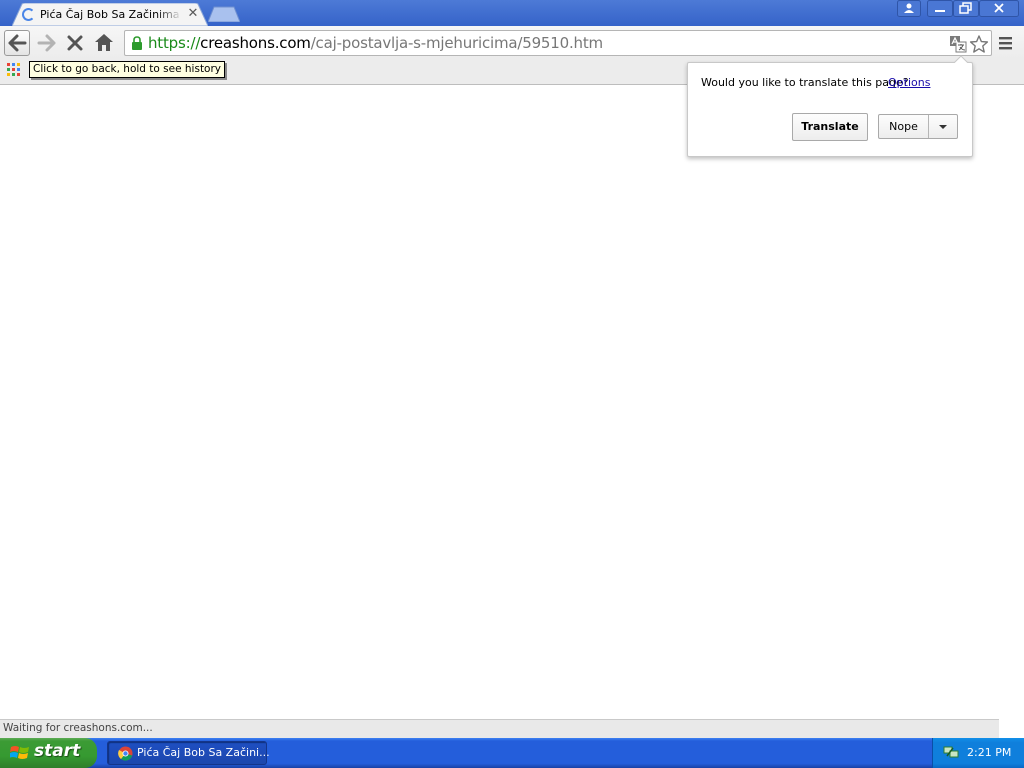  What do you see at coordinates (255, 43) in the screenshot?
I see `url-host: creashons.com` at bounding box center [255, 43].